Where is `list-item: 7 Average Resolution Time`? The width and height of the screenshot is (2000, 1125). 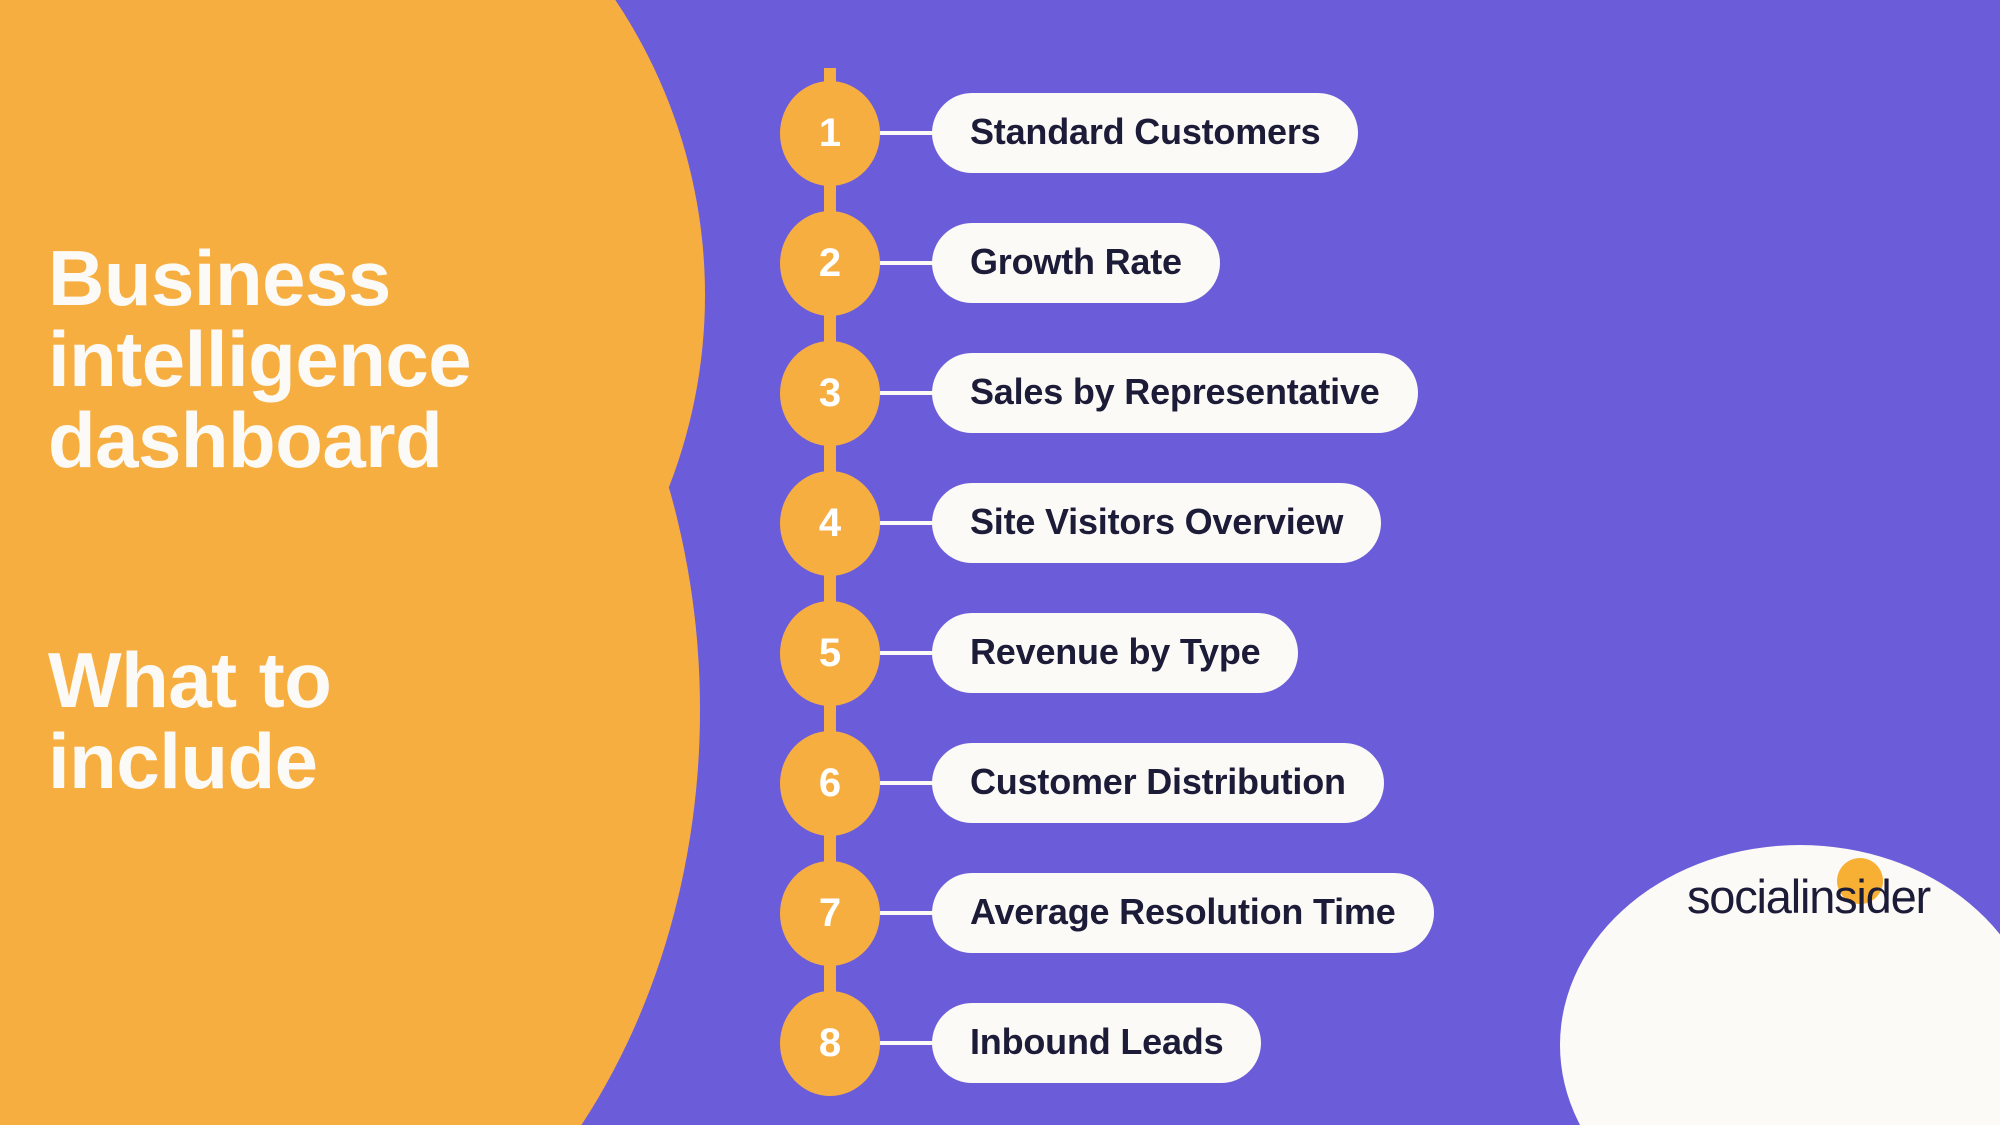 list-item: 7 Average Resolution Time is located at coordinates (1107, 913).